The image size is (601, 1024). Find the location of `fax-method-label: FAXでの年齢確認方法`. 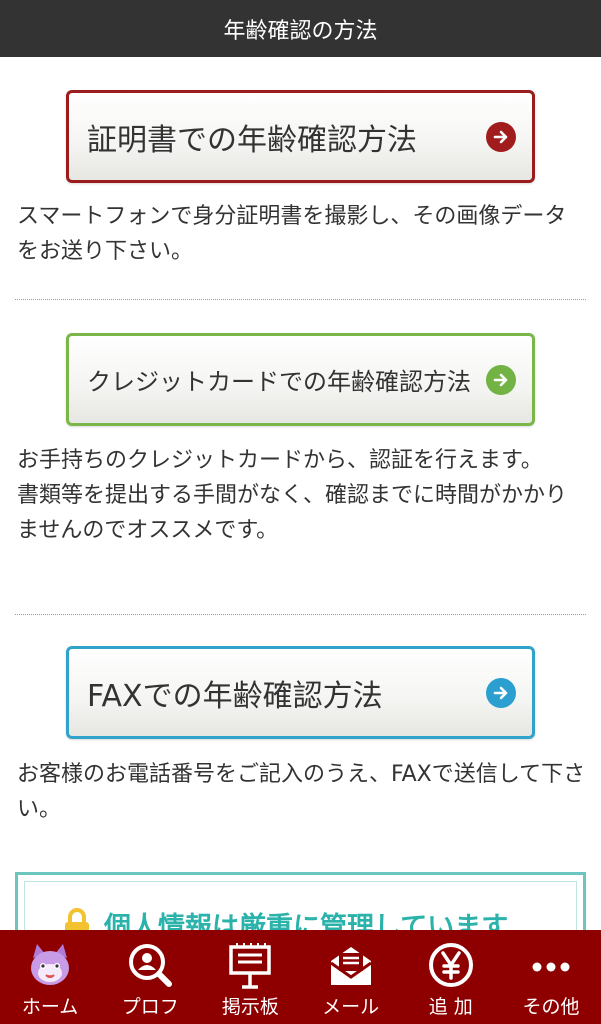

fax-method-label: FAXでの年齢確認方法 is located at coordinates (235, 696).